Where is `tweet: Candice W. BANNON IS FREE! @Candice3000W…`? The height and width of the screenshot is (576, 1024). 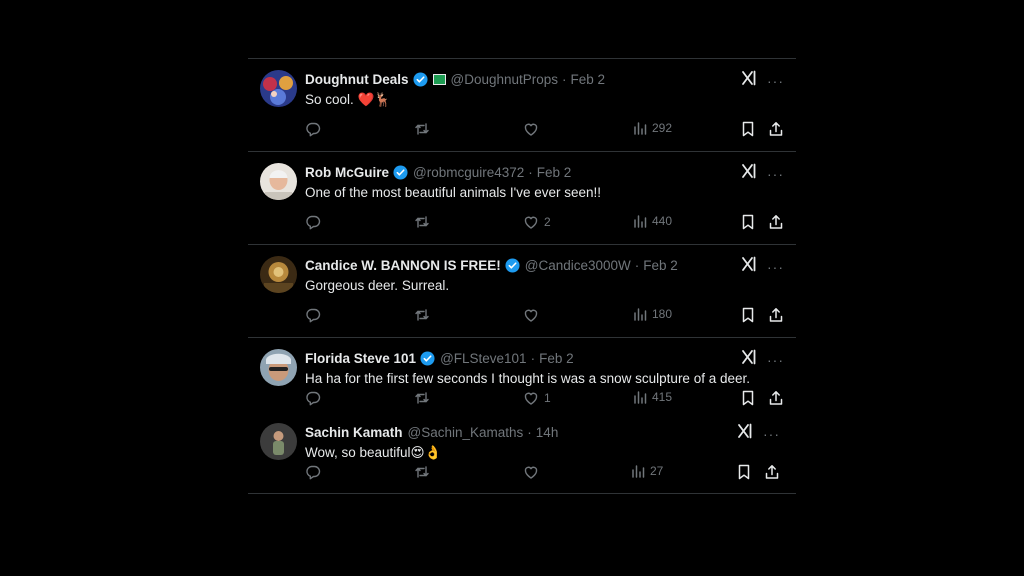 tweet: Candice W. BANNON IS FREE! @Candice3000W… is located at coordinates (522, 291).